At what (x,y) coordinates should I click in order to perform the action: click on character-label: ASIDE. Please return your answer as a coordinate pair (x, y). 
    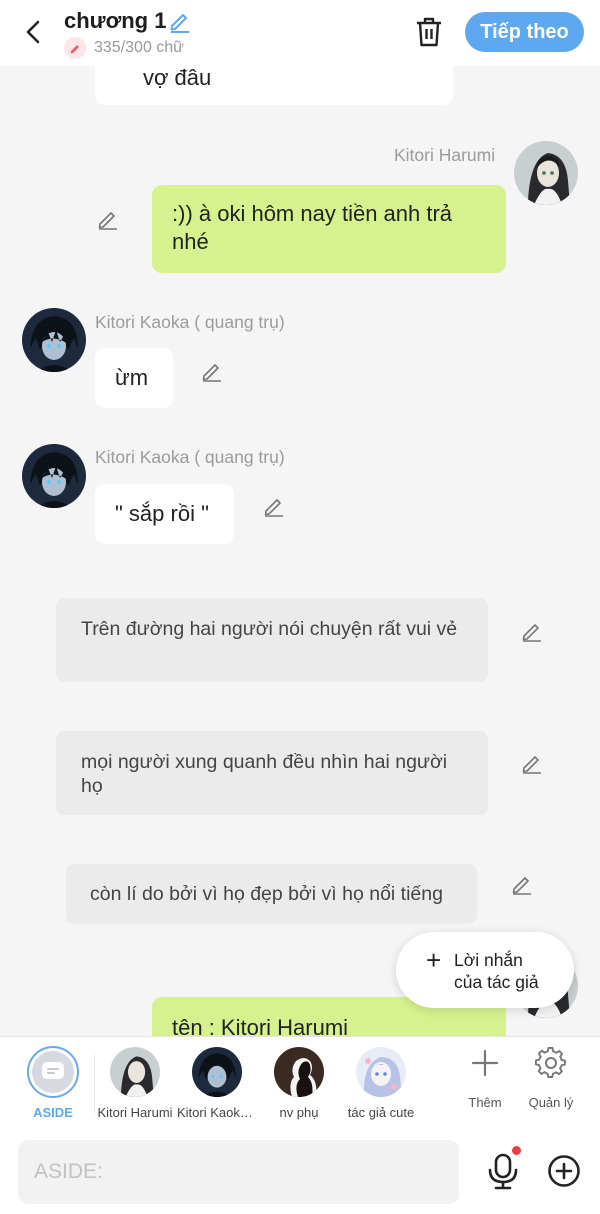
    Looking at the image, I should click on (53, 1112).